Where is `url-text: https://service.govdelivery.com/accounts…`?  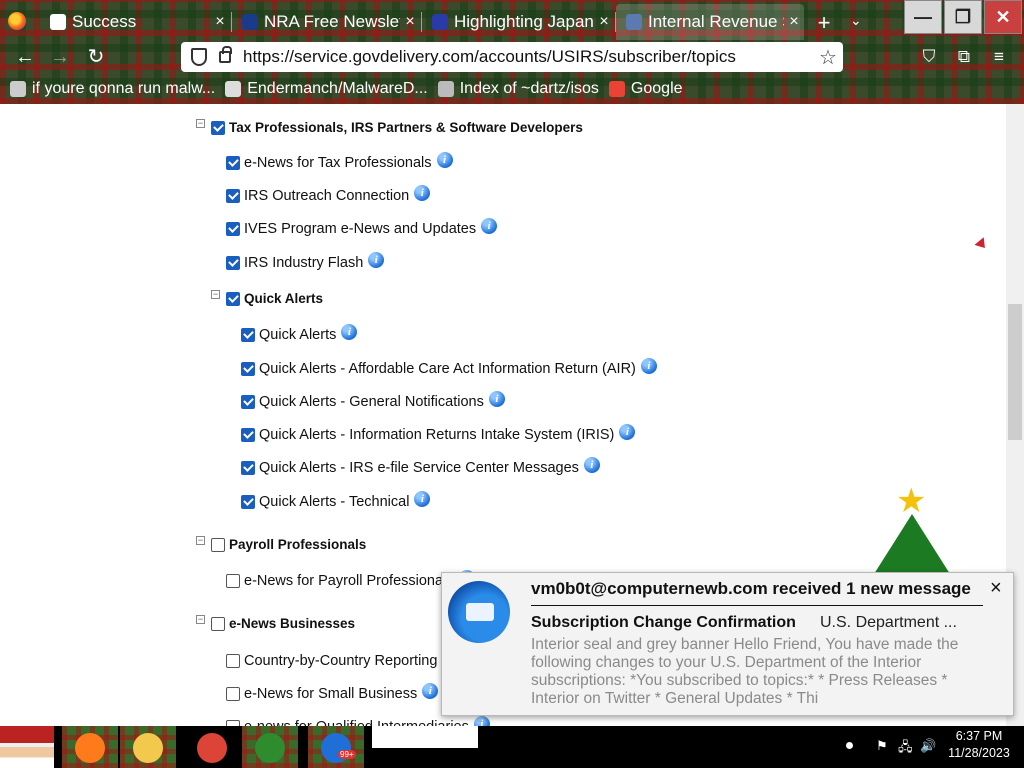
url-text: https://service.govdelivery.com/accounts… is located at coordinates (528, 57).